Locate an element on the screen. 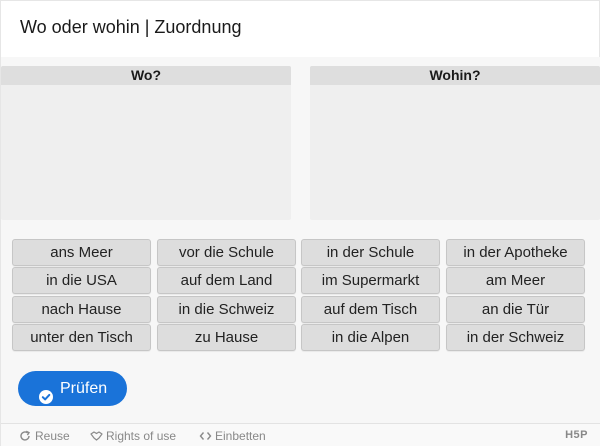 The image size is (600, 446). draggable-item: zu Hause is located at coordinates (226, 337).